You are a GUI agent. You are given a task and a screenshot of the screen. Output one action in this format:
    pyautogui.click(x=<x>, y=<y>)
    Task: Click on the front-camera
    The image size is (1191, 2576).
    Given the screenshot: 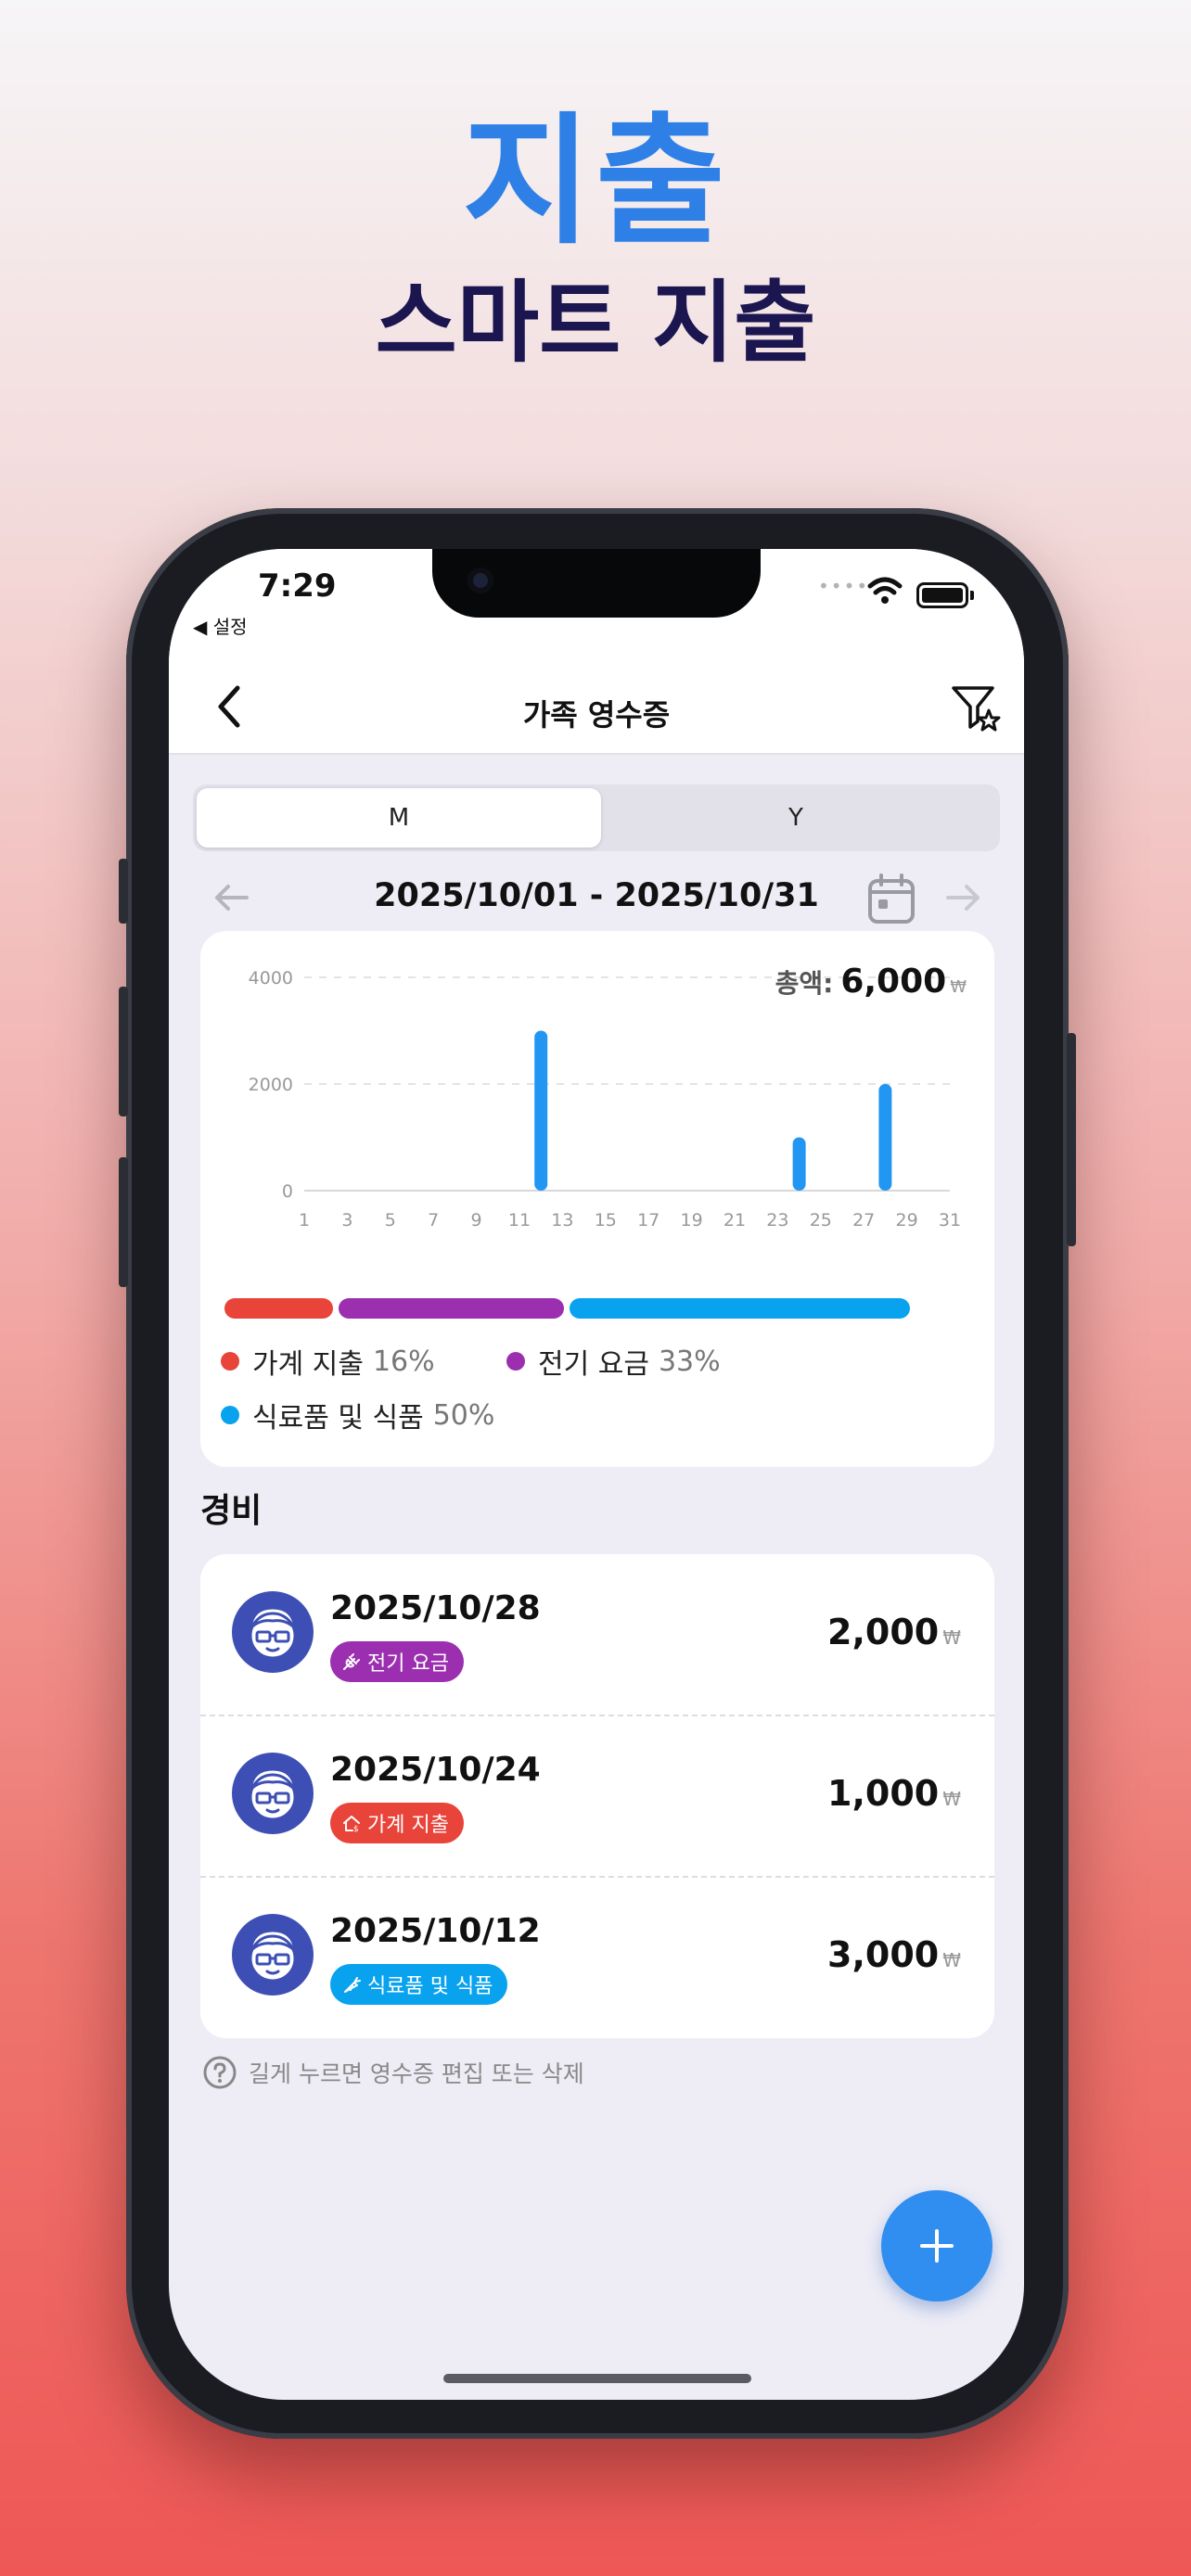 What is the action you would take?
    pyautogui.click(x=480, y=580)
    